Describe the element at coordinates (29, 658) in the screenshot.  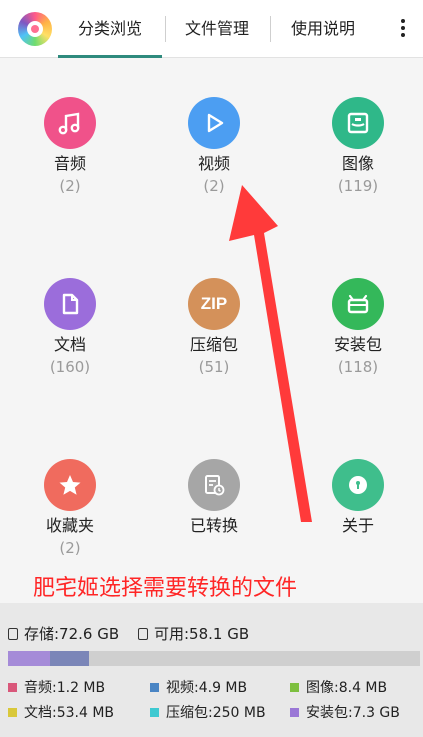
I see `usage-segment-apk` at that location.